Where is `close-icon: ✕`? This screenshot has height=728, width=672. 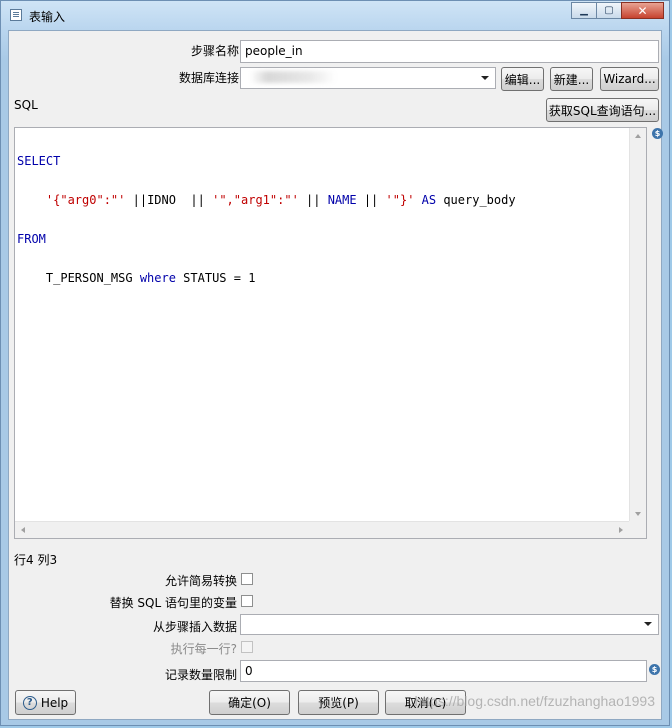
close-icon: ✕ is located at coordinates (642, 10).